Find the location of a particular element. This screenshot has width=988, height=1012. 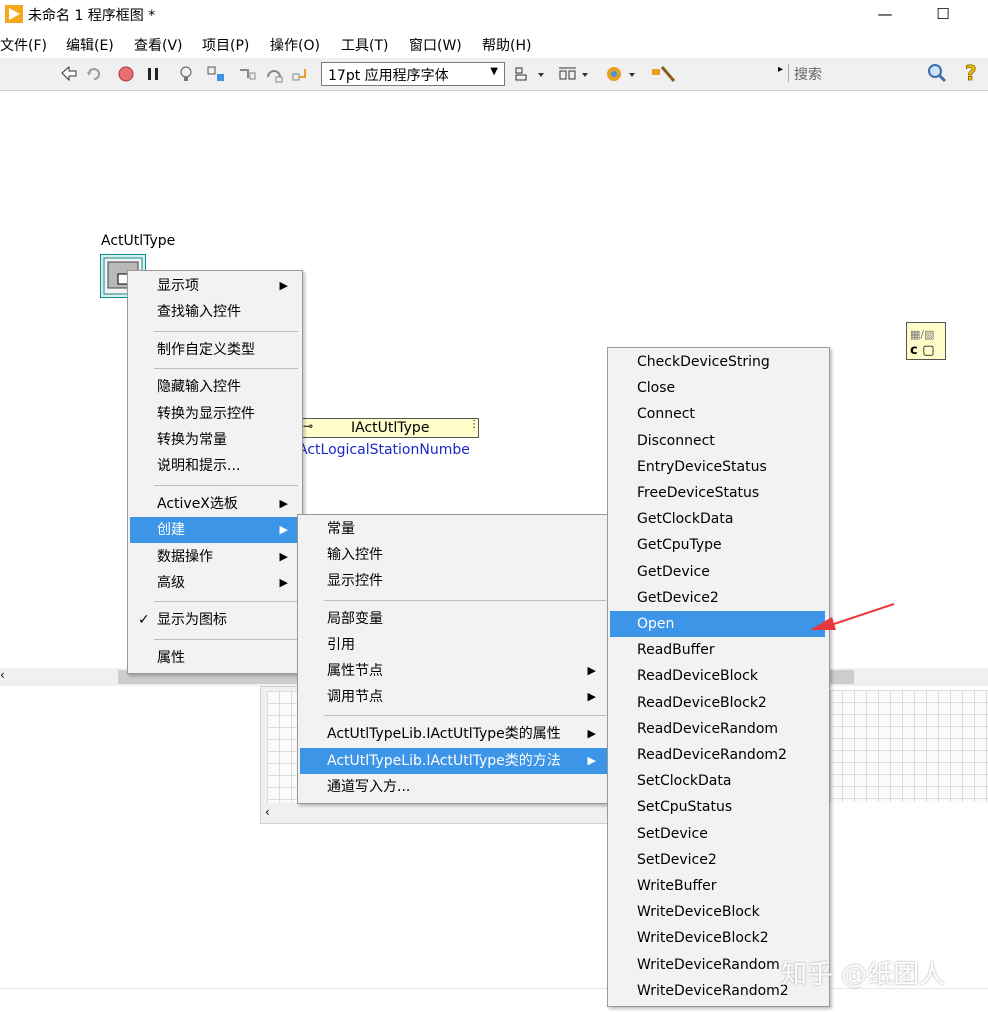

context-menu-item-label: 高级 is located at coordinates (171, 583).